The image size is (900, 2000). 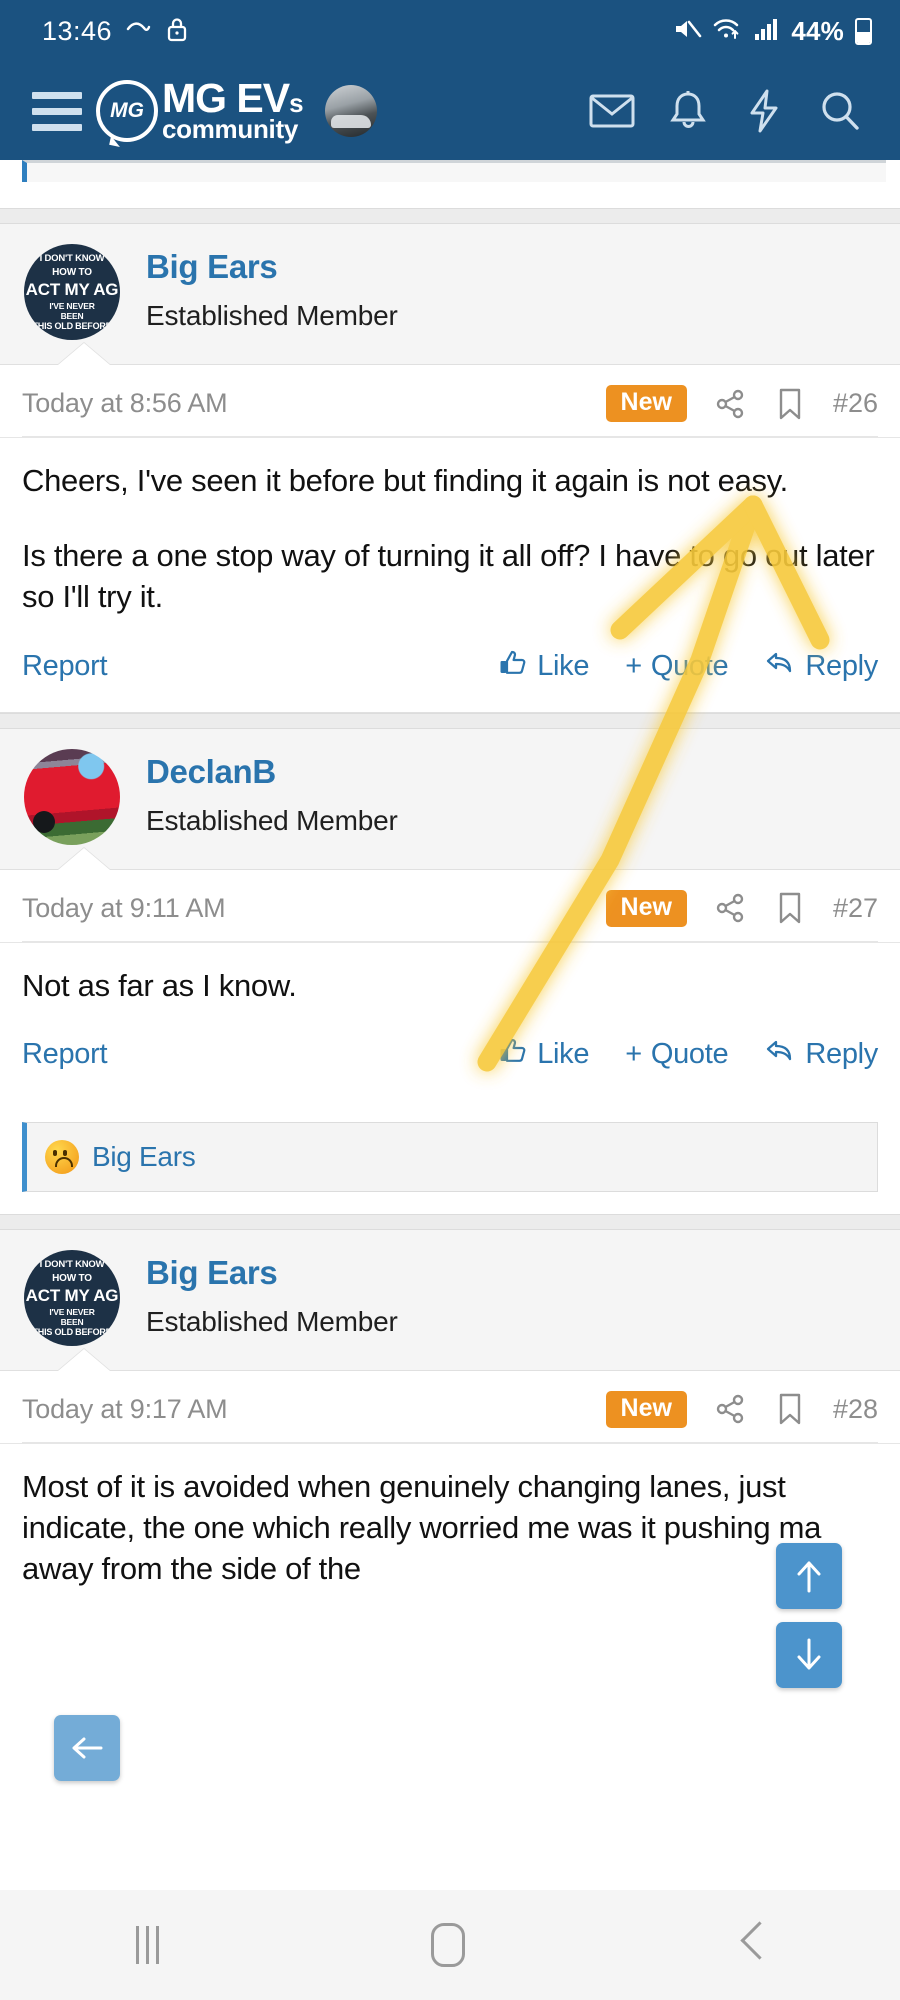 I want to click on search-icon, so click(x=840, y=111).